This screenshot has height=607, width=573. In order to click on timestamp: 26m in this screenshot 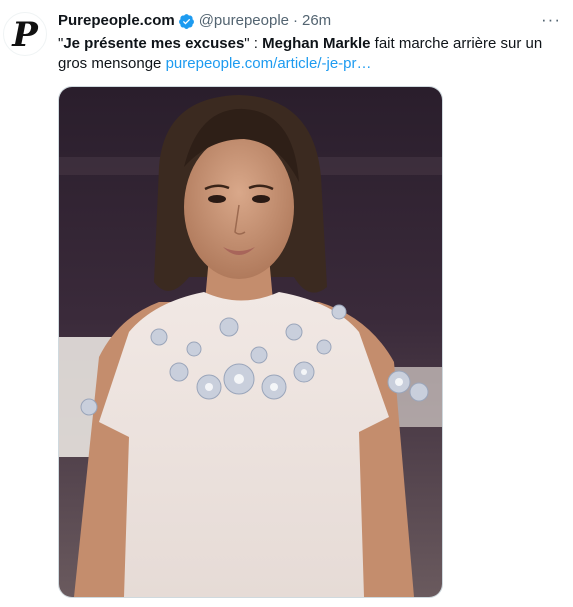, I will do `click(316, 21)`.